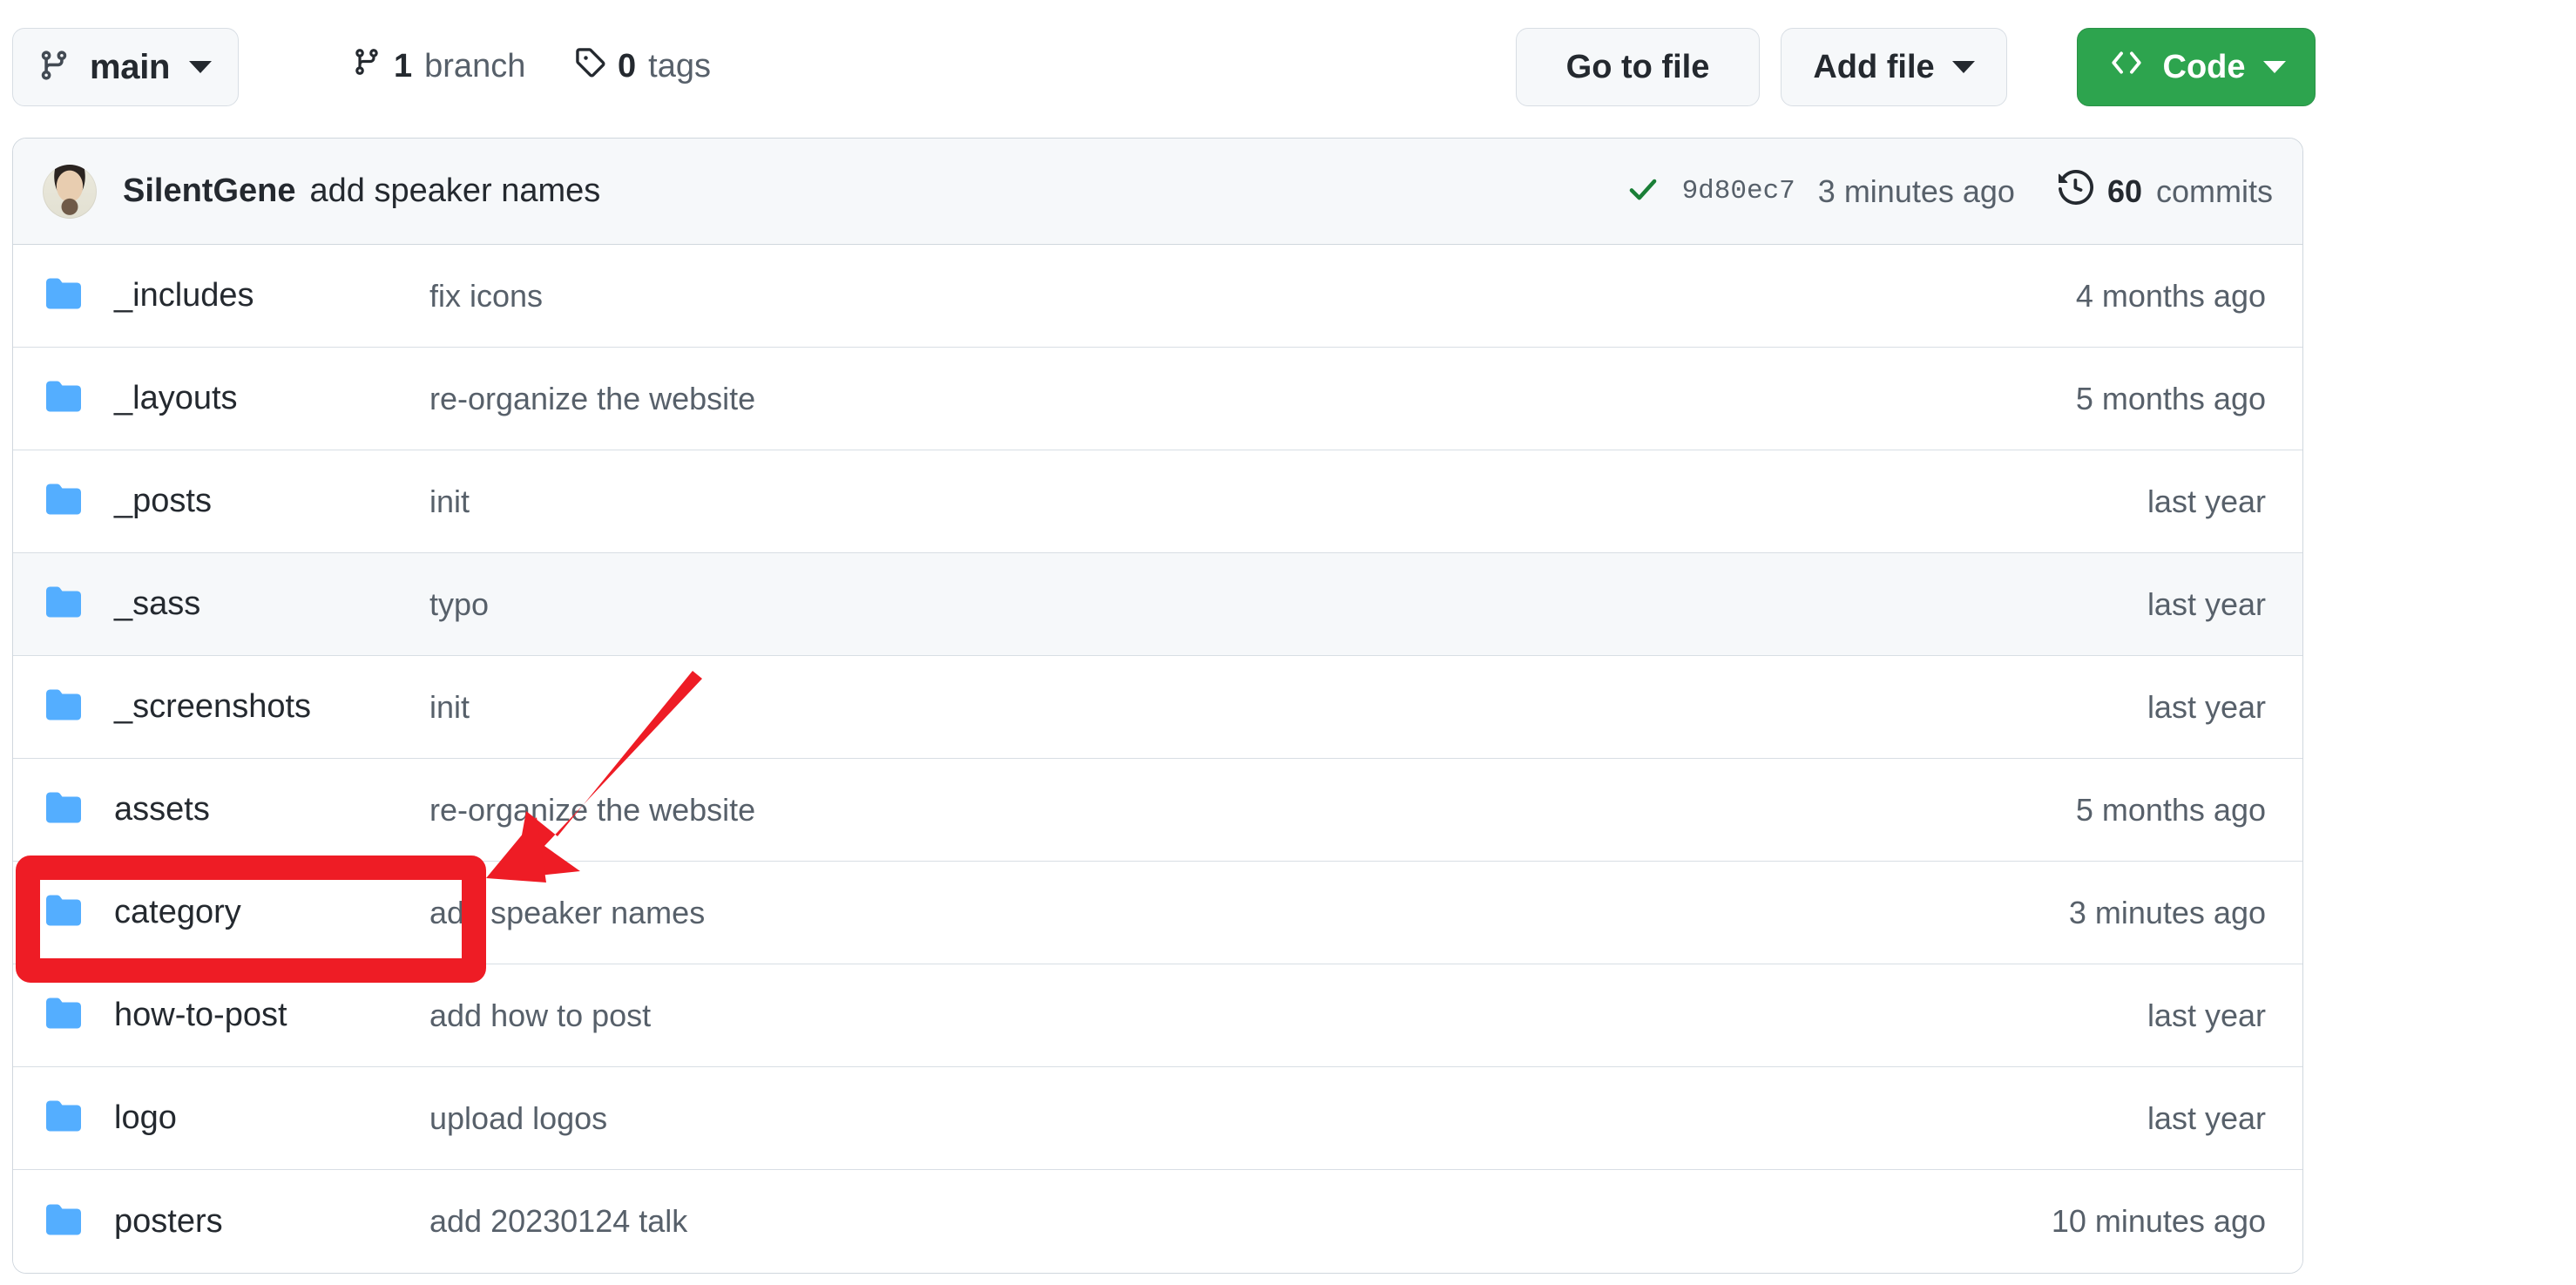 This screenshot has width=2576, height=1285. Describe the element at coordinates (209, 191) in the screenshot. I see `commit-author: SilentGene` at that location.